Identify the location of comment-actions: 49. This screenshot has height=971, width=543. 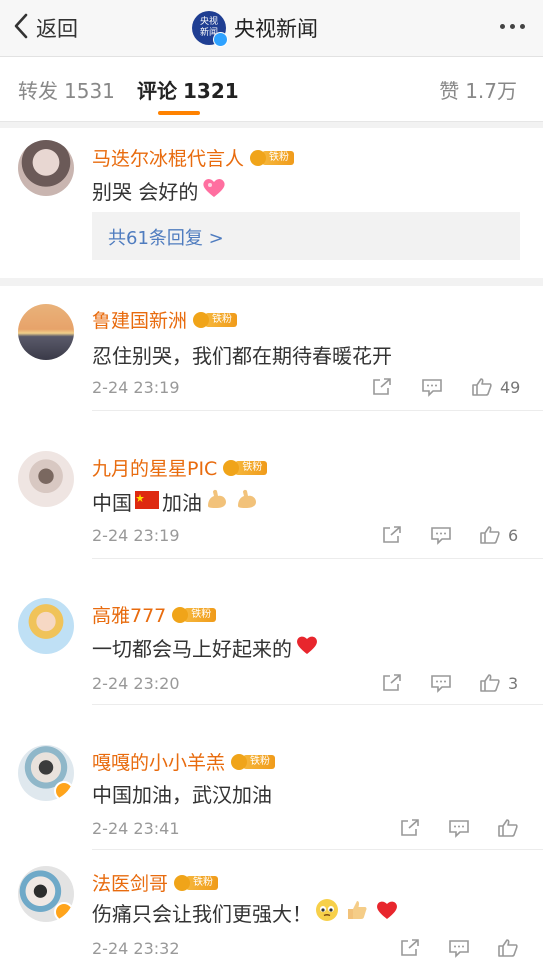
(445, 387).